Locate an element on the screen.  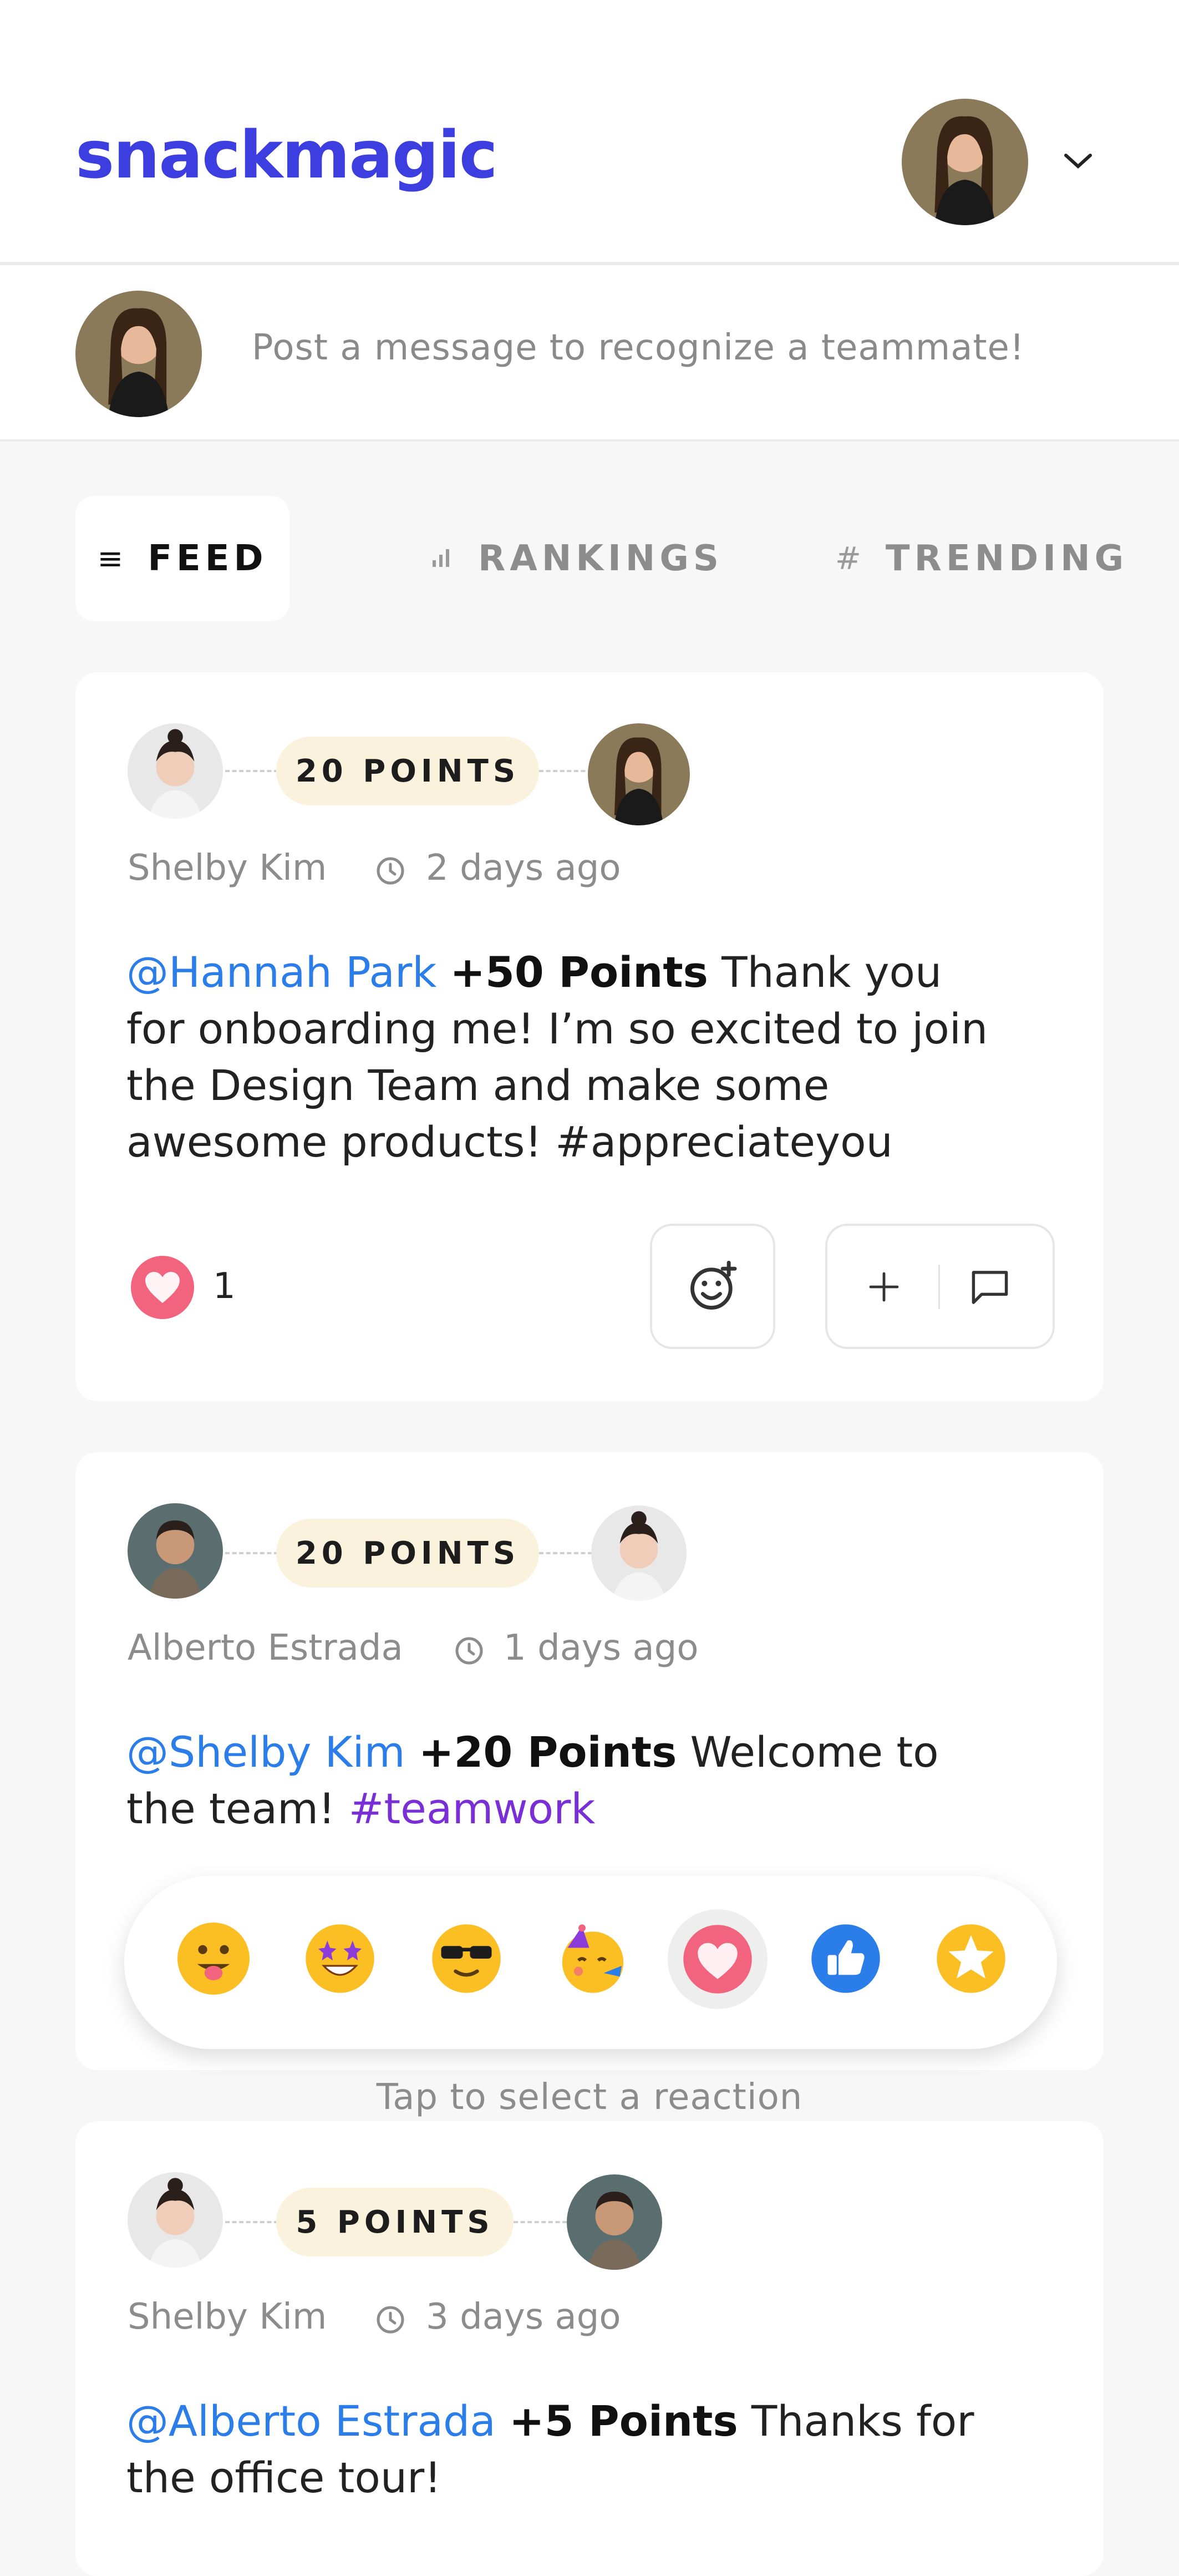
mention-link: @Shelby Kim is located at coordinates (265, 1752).